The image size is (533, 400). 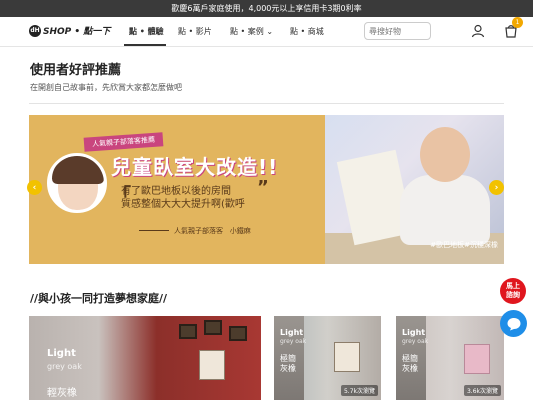 I want to click on site-logo: dH SHOP • 點一下, so click(x=69, y=30).